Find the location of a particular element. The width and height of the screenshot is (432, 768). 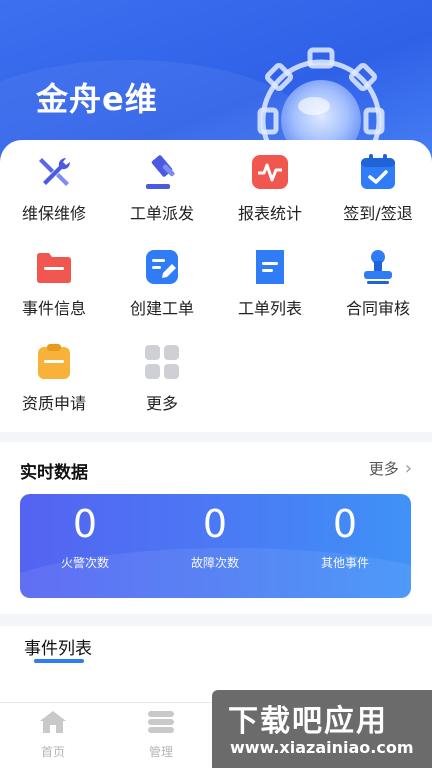

stats-panel: 0 火警次数 0 故障次数 0 其他事件 is located at coordinates (215, 546).